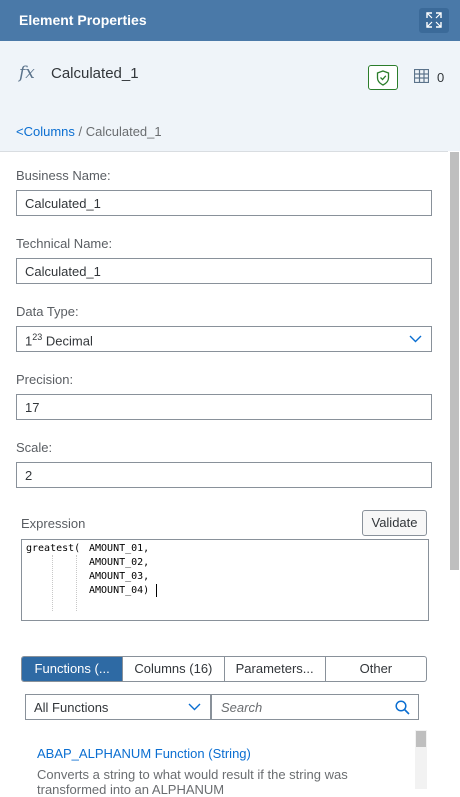 The image size is (460, 797). I want to click on data-type-value: 123 Decimal, so click(59, 340).